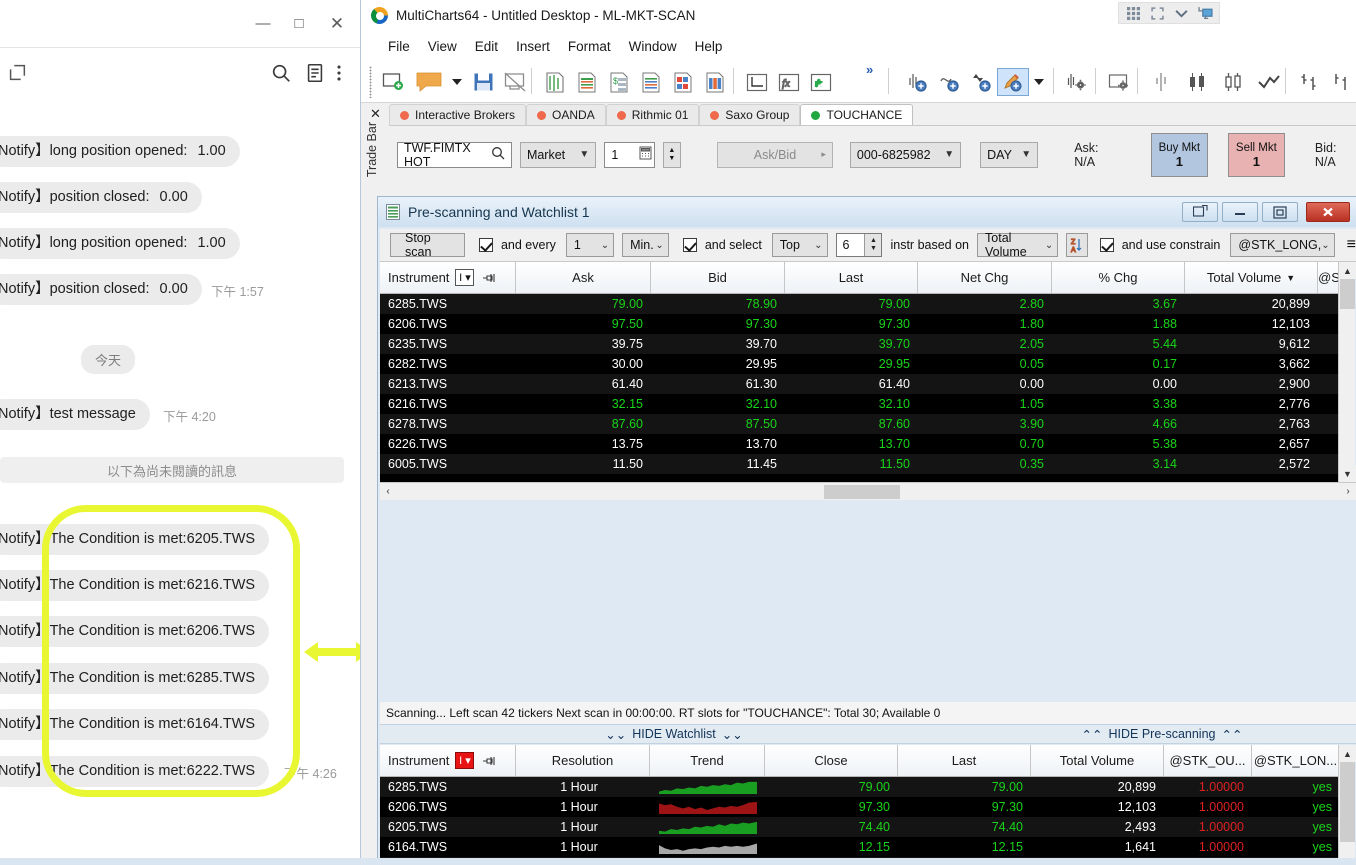 The height and width of the screenshot is (865, 1356). What do you see at coordinates (486, 46) in the screenshot?
I see `menu-edit: Edit` at bounding box center [486, 46].